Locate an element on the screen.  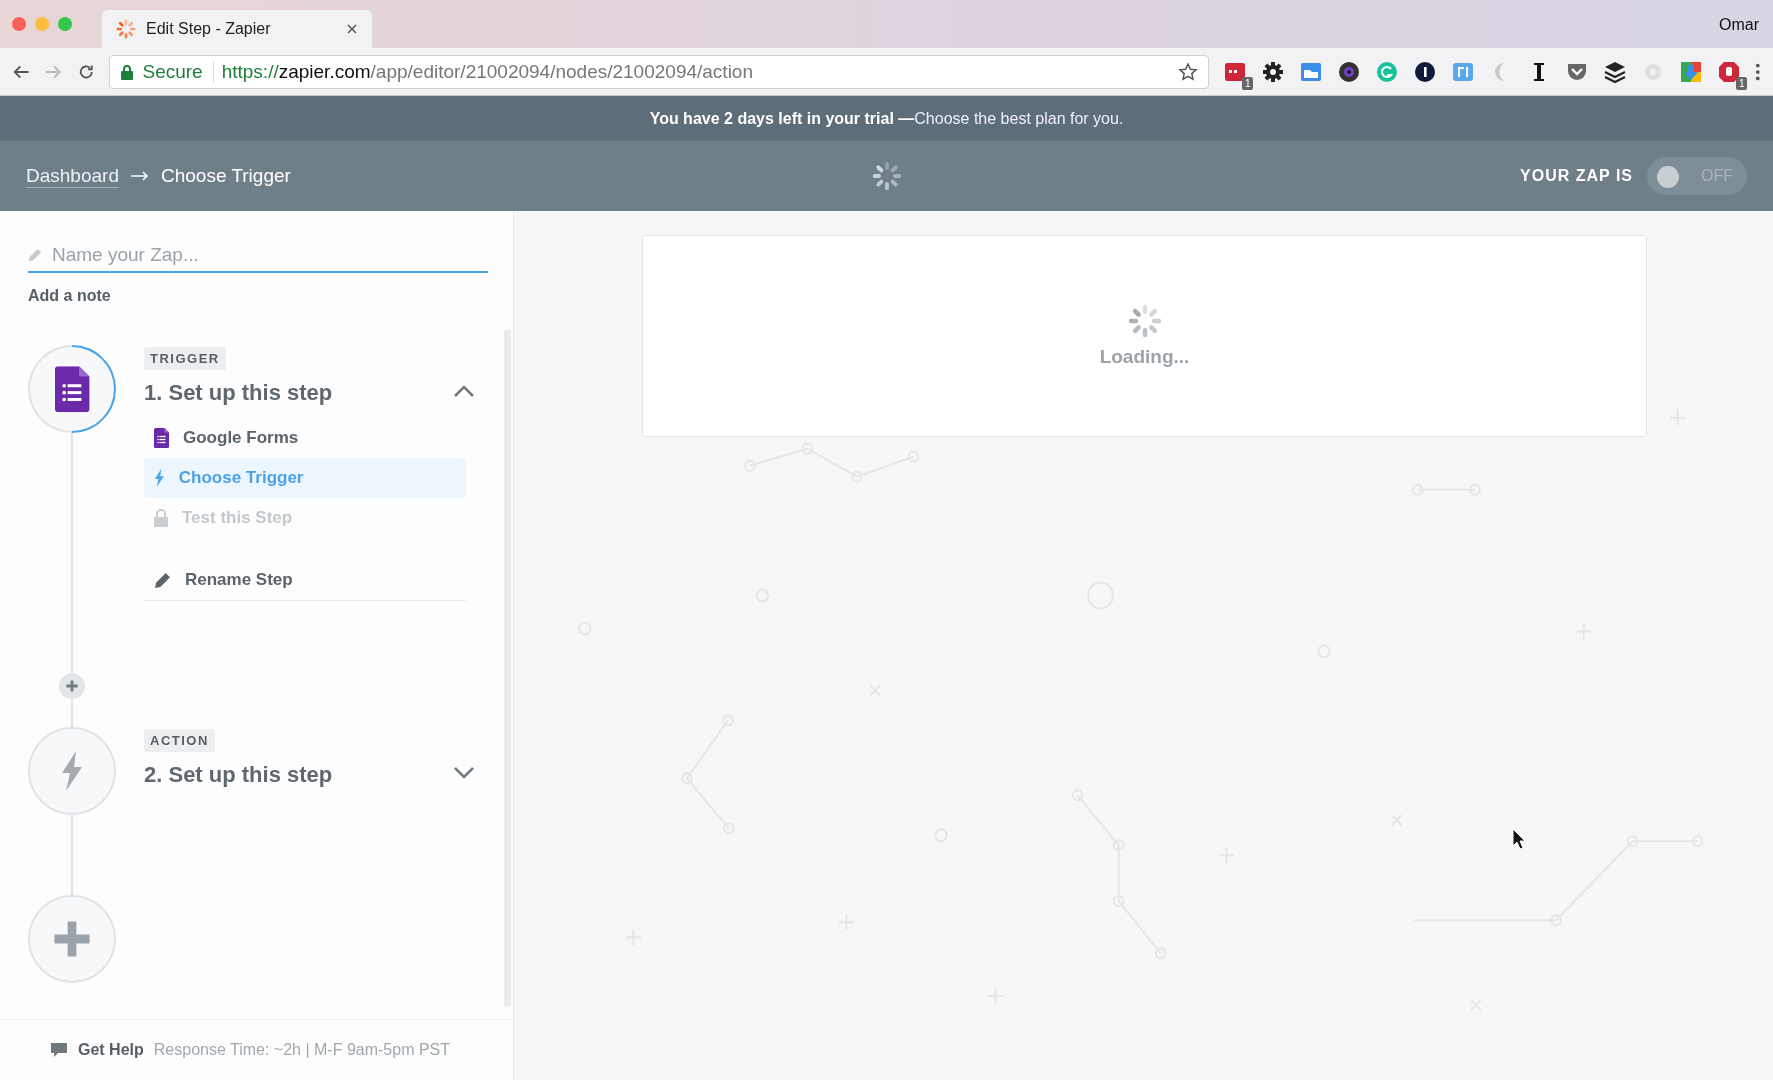
substep-item: Google Forms is located at coordinates (305, 438).